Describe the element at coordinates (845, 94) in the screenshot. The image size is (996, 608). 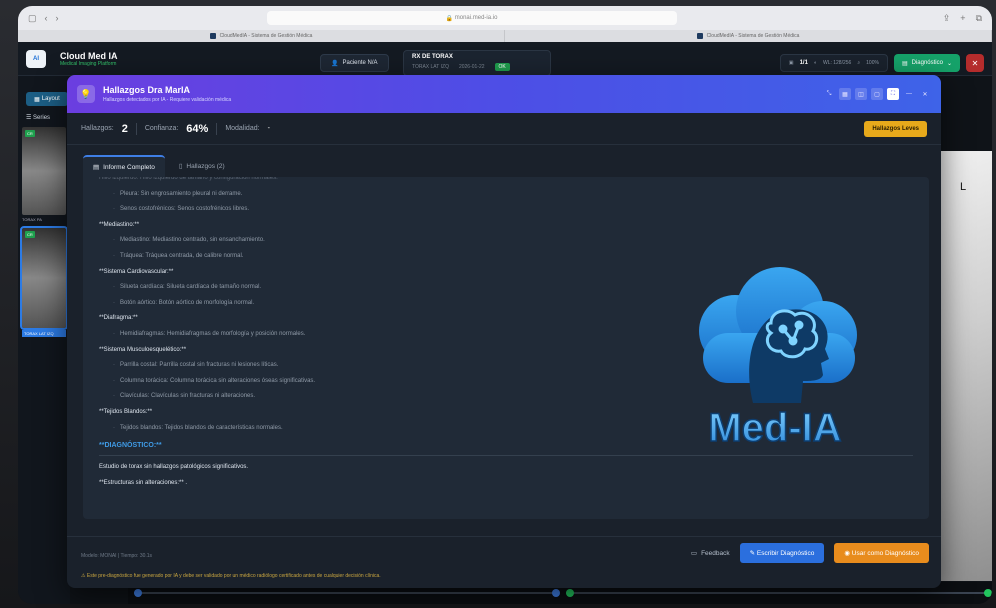
I see `layout-quad-icon: ▦` at that location.